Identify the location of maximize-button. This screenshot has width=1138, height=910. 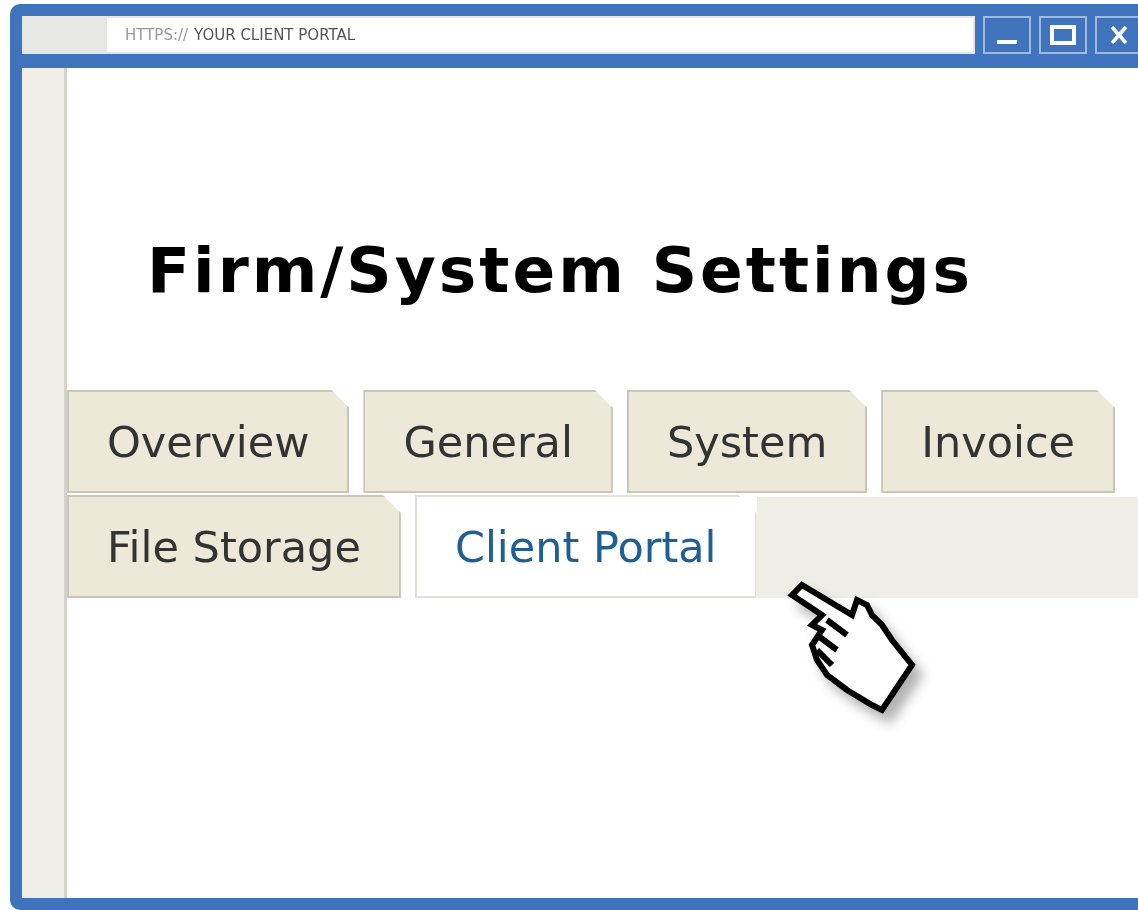
(1063, 35).